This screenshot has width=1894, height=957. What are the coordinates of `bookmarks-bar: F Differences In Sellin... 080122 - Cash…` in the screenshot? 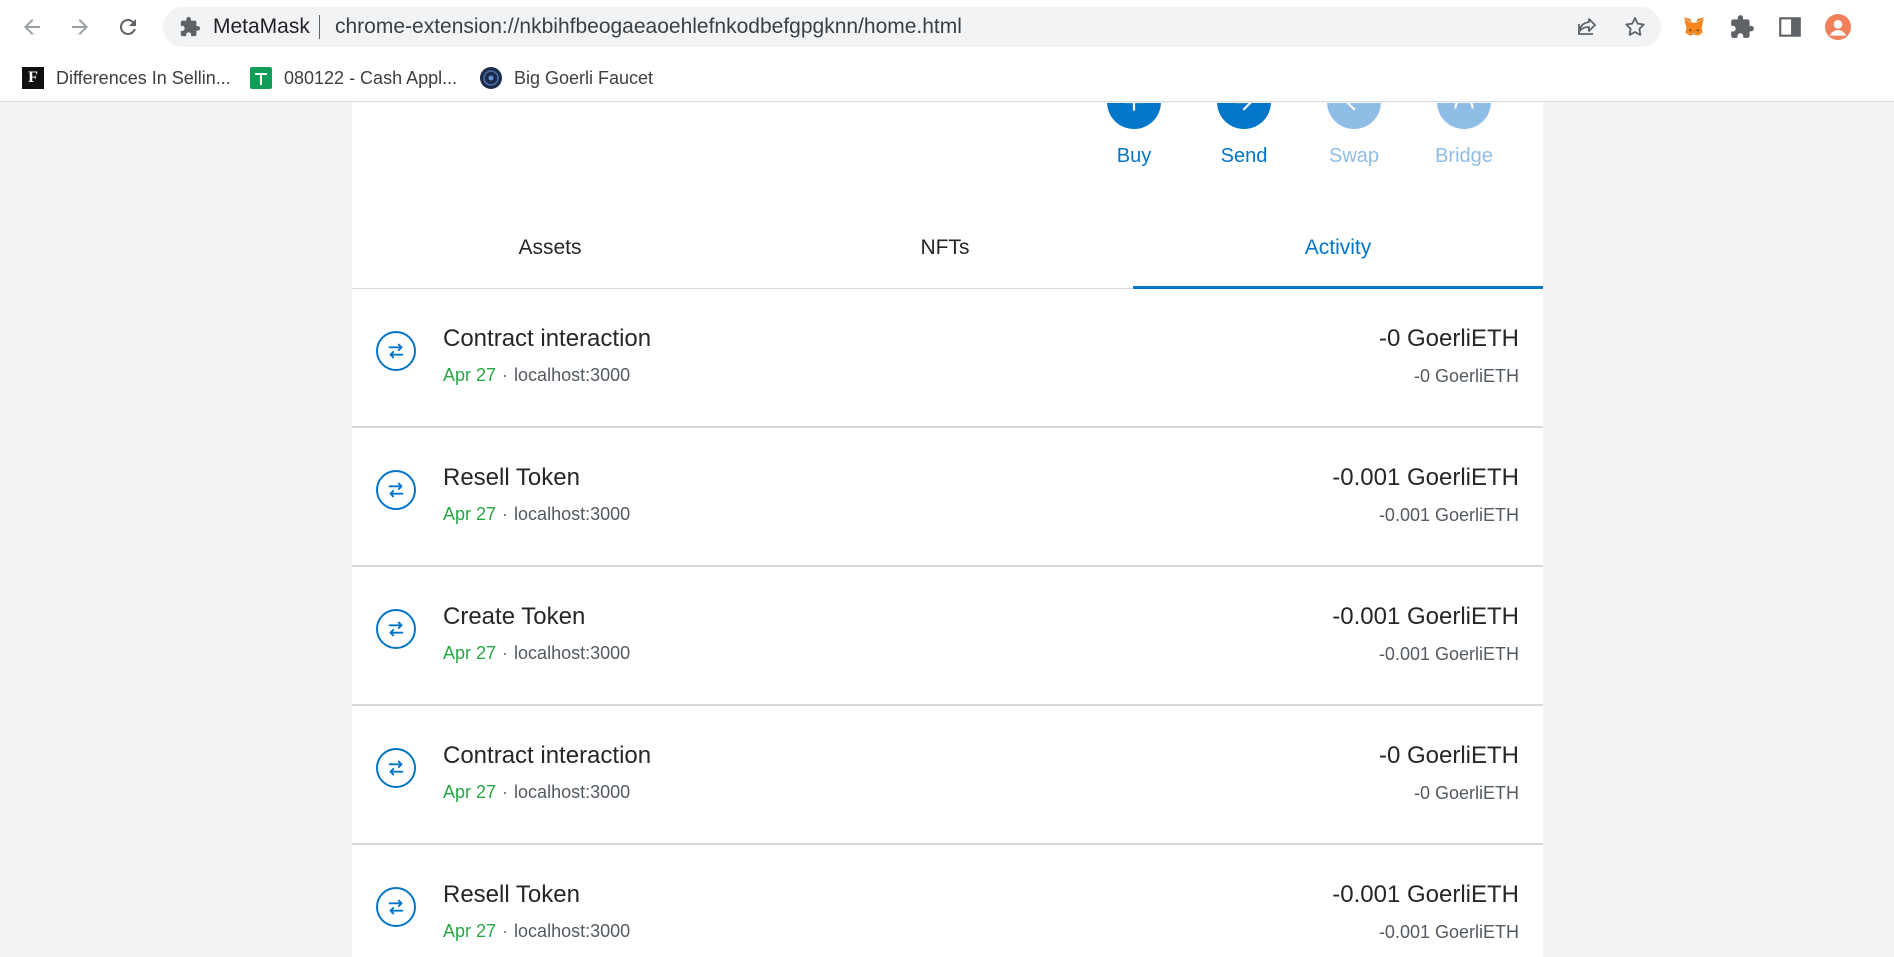 It's located at (947, 78).